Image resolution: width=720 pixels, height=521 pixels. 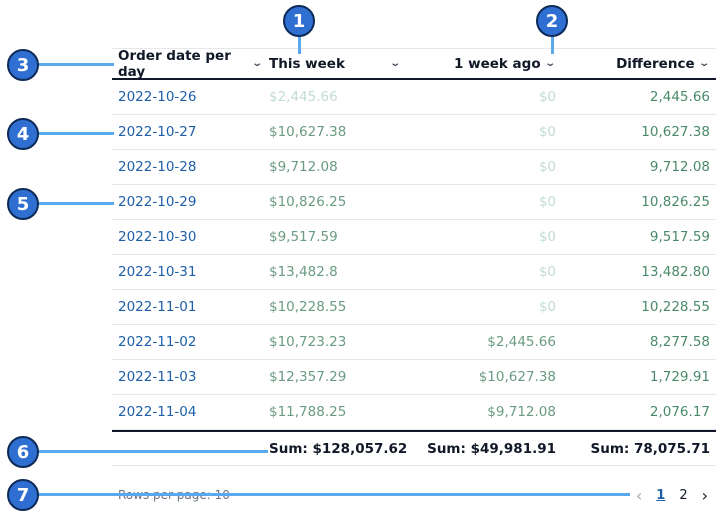 I want to click on this-week-value: $9,517.59, so click(x=303, y=237).